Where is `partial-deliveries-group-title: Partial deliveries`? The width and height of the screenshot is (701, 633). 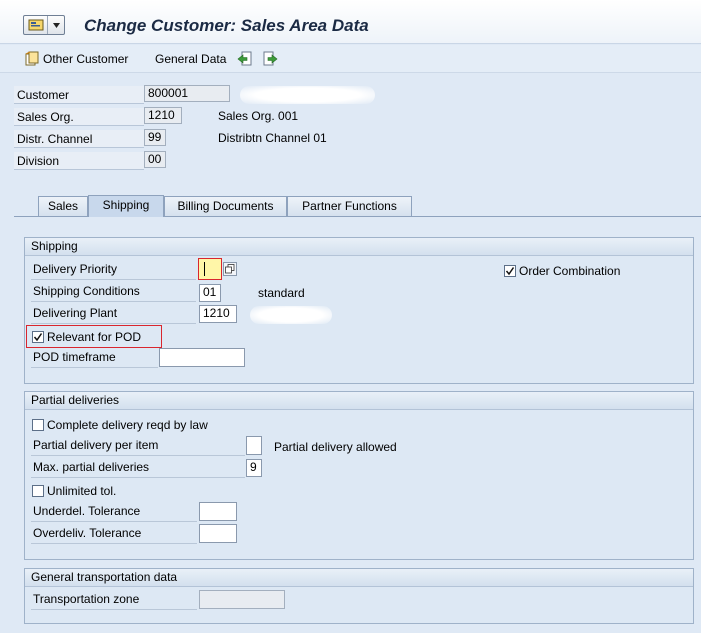
partial-deliveries-group-title: Partial deliveries is located at coordinates (359, 401).